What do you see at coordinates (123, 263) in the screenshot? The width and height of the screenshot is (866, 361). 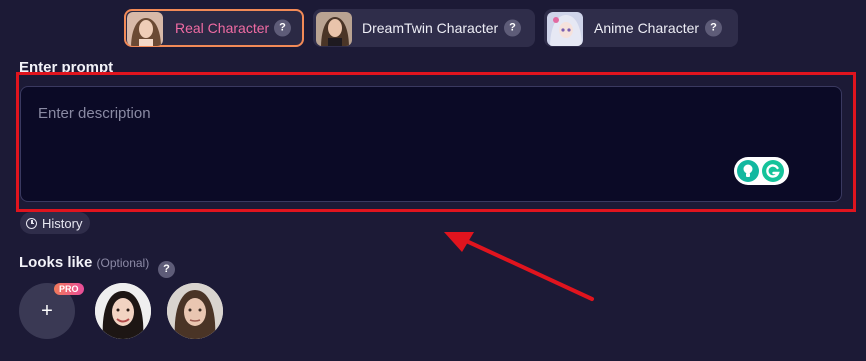 I see `optional-label: (Optional)` at bounding box center [123, 263].